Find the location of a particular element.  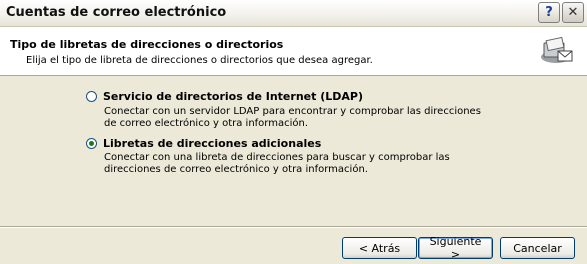

option-additional-address-books-label: Libretas de direcciones adicionales is located at coordinates (212, 143).